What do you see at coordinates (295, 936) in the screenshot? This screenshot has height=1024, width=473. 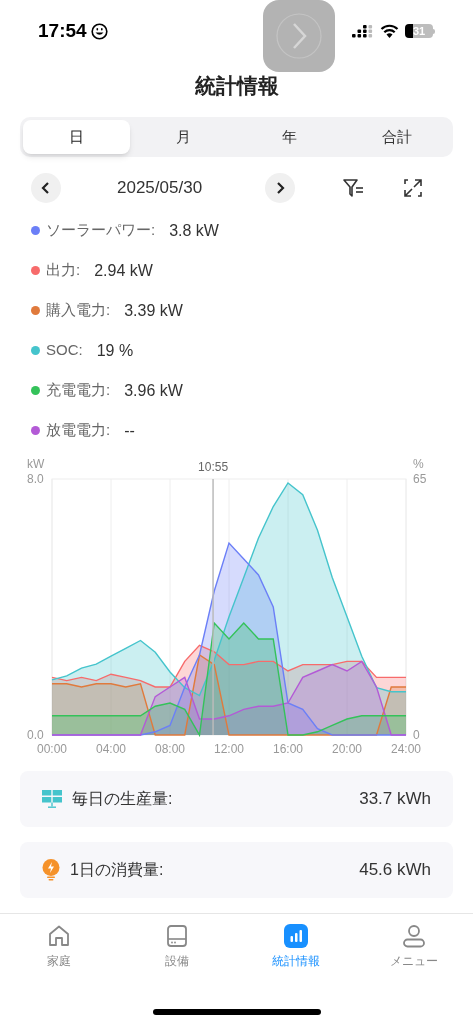 I see `bar-chart-icon` at bounding box center [295, 936].